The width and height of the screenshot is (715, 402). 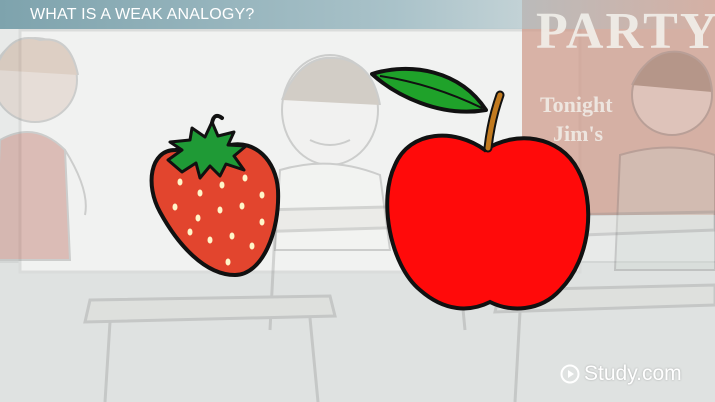 What do you see at coordinates (142, 14) in the screenshot?
I see `slide-title: WHAT IS A WEAK ANALOGY?` at bounding box center [142, 14].